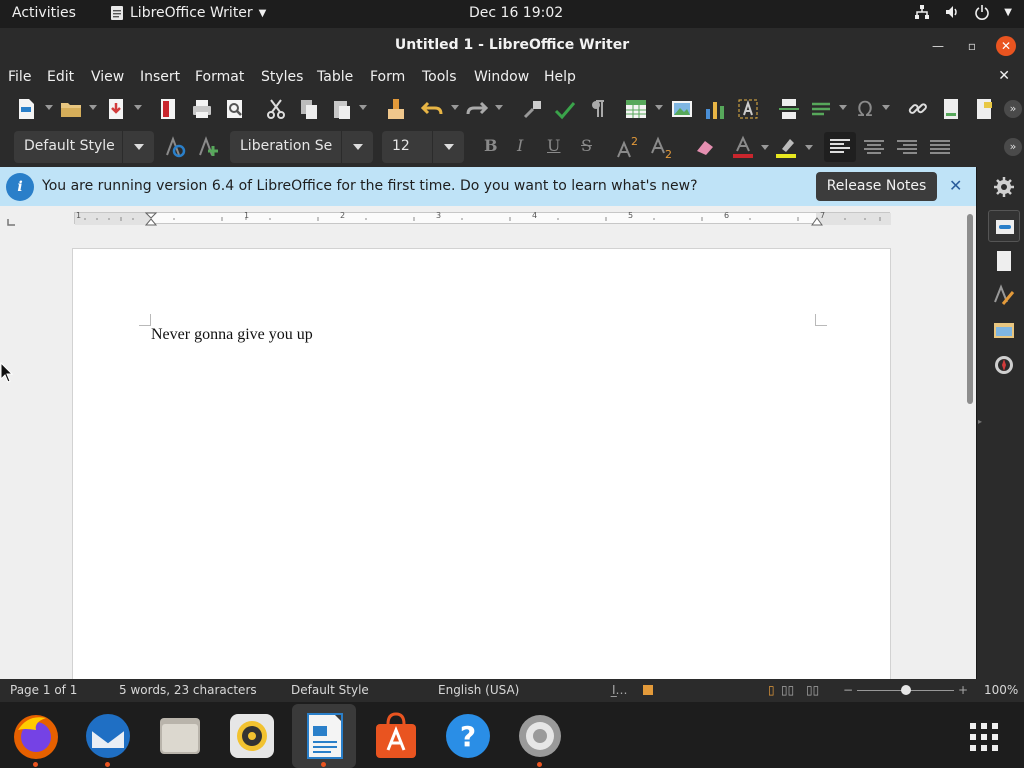 The width and height of the screenshot is (1024, 768). Describe the element at coordinates (598, 109) in the screenshot. I see `formatting-marks-icon` at that location.